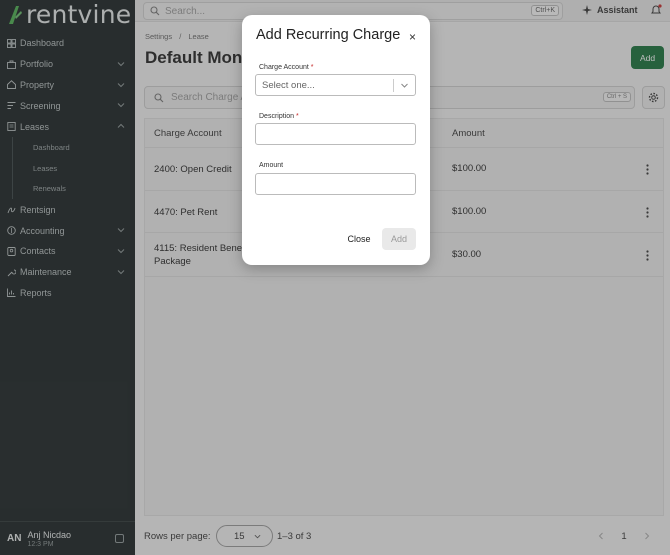  I want to click on charge-account-label-text: Charge Account, so click(284, 67).